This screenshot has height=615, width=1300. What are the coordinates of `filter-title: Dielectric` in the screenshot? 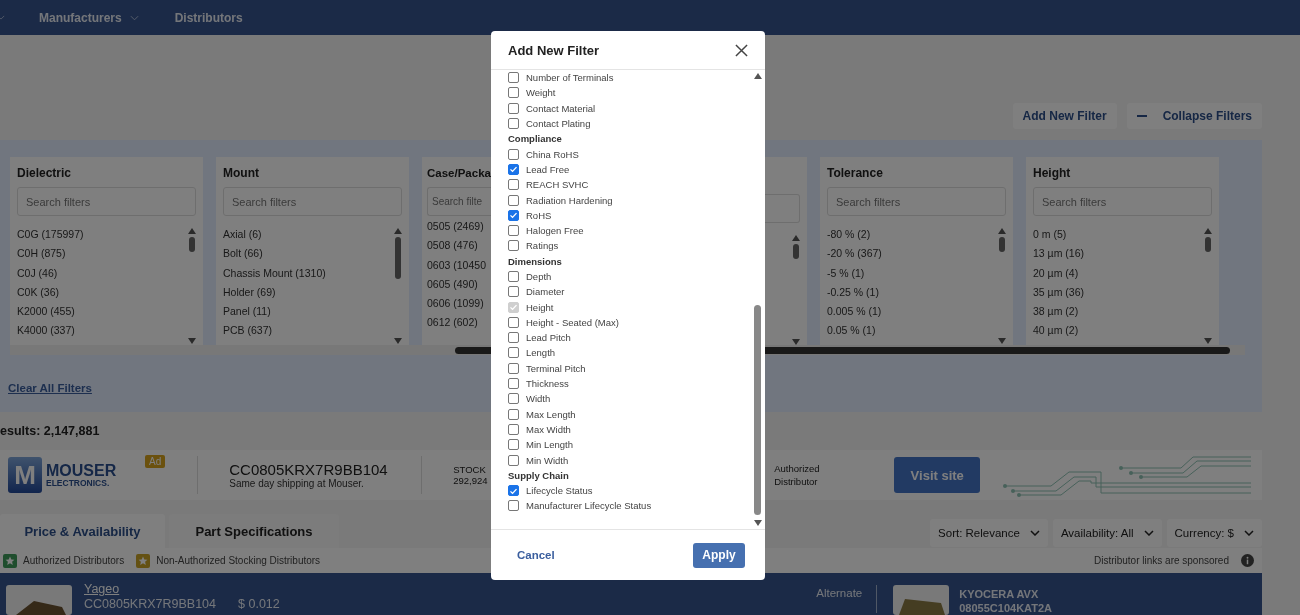 It's located at (45, 173).